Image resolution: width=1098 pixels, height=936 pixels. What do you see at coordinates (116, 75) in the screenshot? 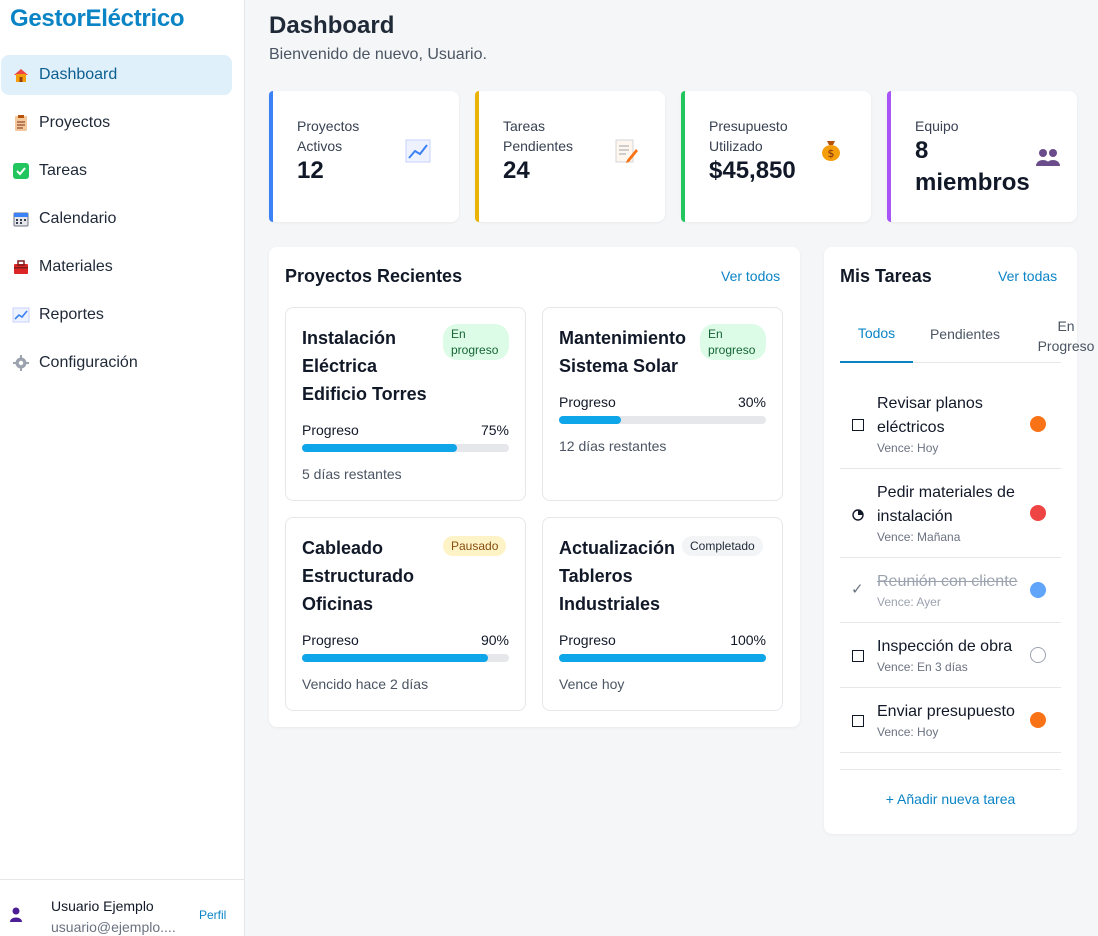
I see `sidebar-item-dashboard: Dashboard` at bounding box center [116, 75].